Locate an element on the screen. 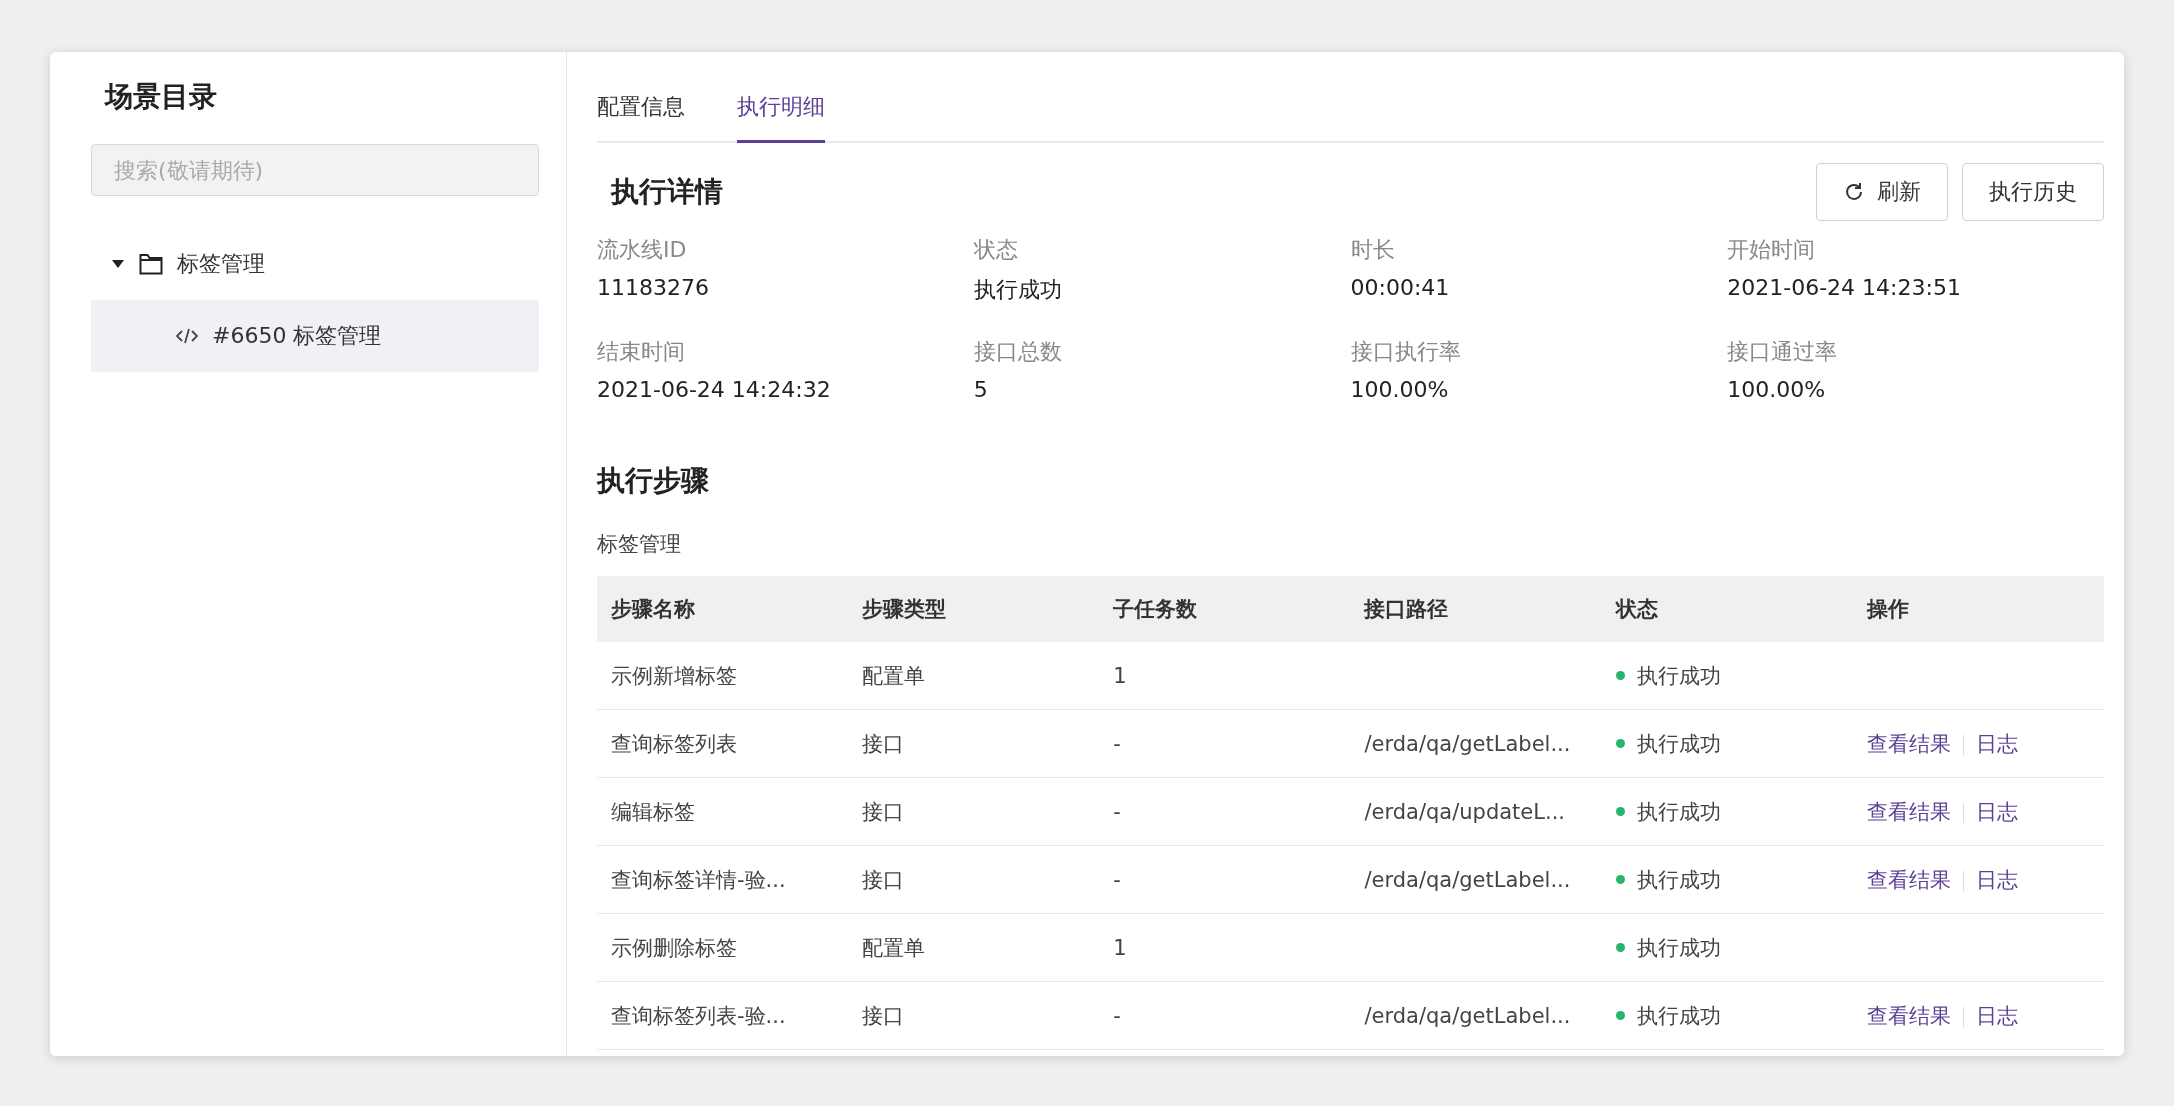  field-label: 接口通过率 is located at coordinates (1783, 352).